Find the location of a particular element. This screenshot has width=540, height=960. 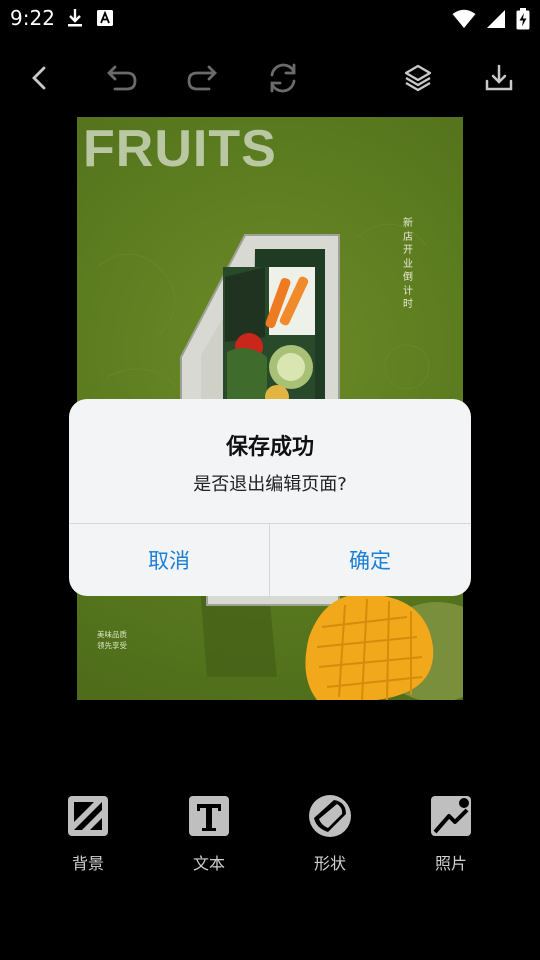

undo-button is located at coordinates (122, 78).